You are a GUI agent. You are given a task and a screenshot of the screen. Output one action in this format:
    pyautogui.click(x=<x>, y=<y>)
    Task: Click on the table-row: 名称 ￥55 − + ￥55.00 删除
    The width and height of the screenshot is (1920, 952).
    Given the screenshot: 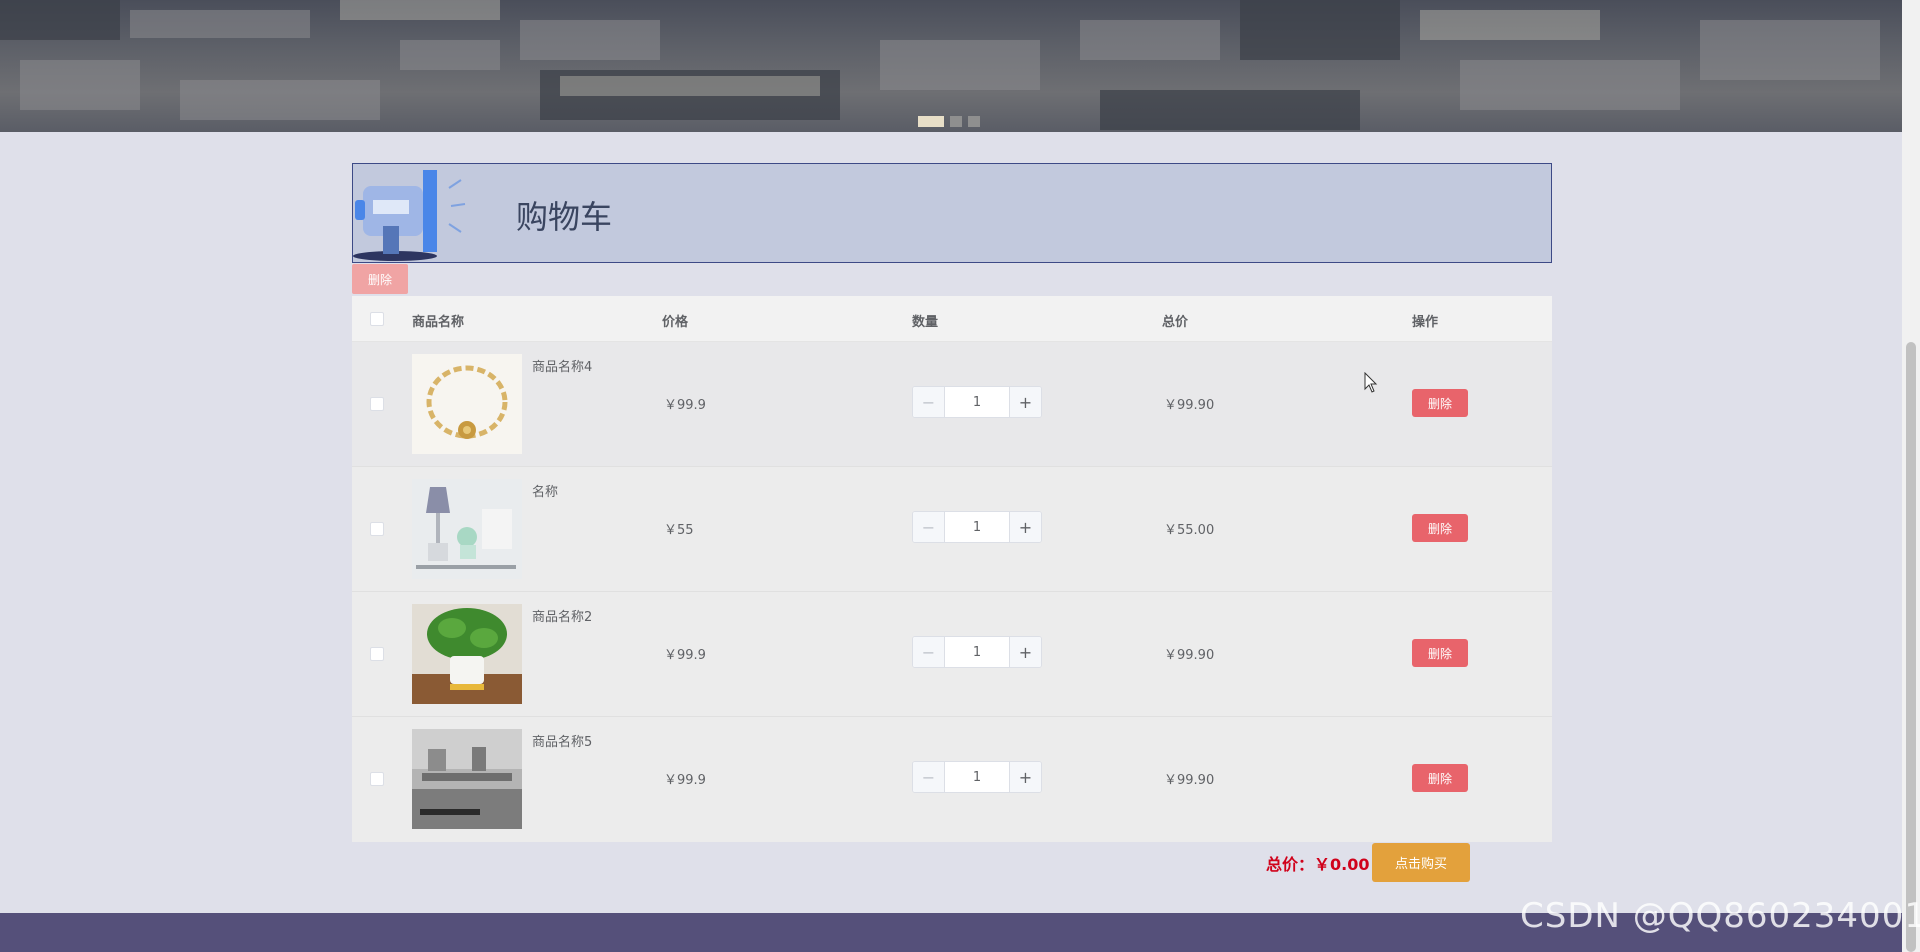 What is the action you would take?
    pyautogui.click(x=952, y=529)
    